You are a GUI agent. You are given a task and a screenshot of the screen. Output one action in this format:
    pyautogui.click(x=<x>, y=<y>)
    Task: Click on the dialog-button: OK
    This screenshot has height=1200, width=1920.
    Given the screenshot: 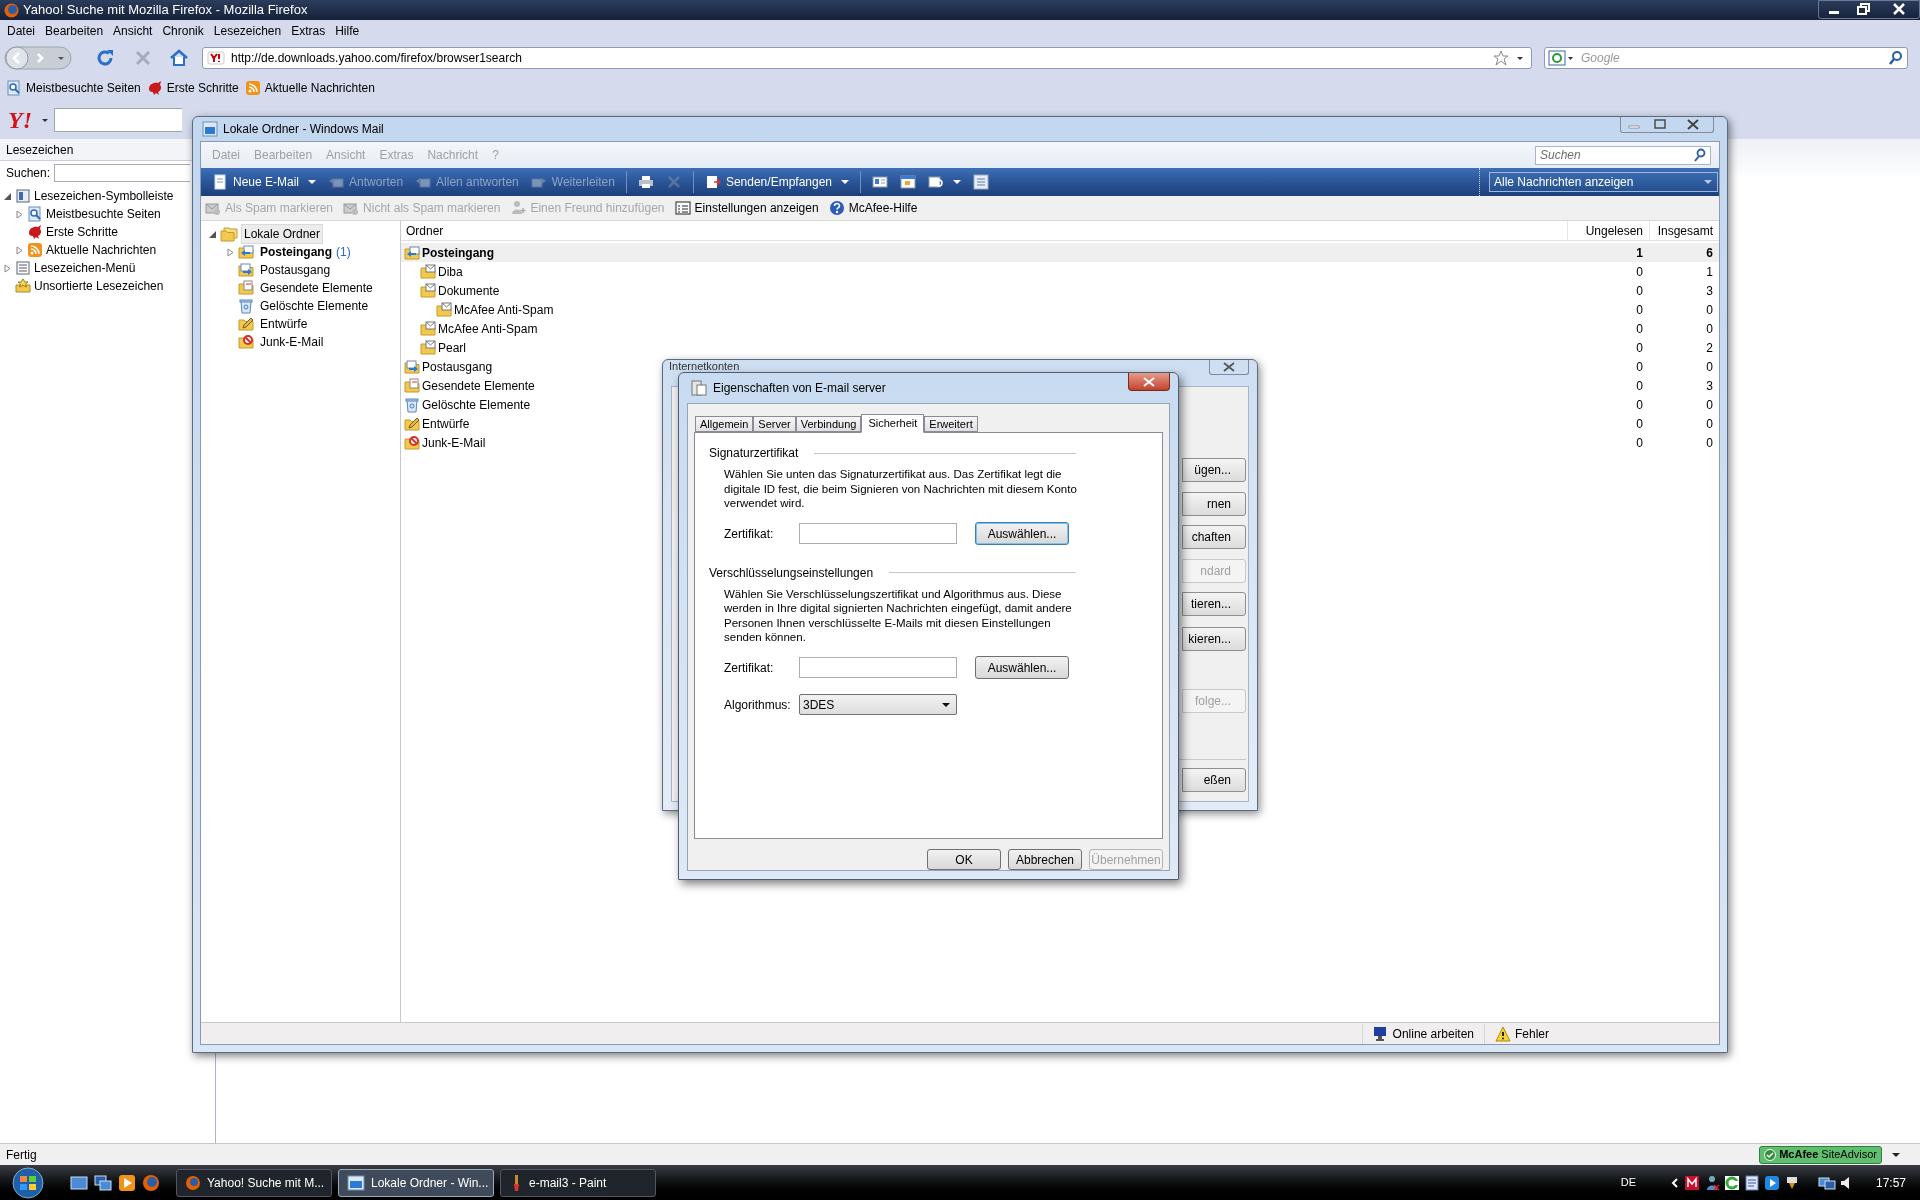 What is the action you would take?
    pyautogui.click(x=964, y=859)
    